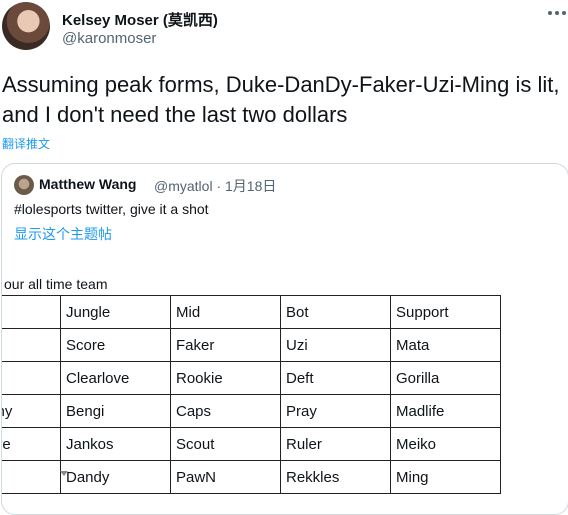  What do you see at coordinates (111, 209) in the screenshot?
I see `quoted-tweet-text: #lolesports twitter, give it a shot` at bounding box center [111, 209].